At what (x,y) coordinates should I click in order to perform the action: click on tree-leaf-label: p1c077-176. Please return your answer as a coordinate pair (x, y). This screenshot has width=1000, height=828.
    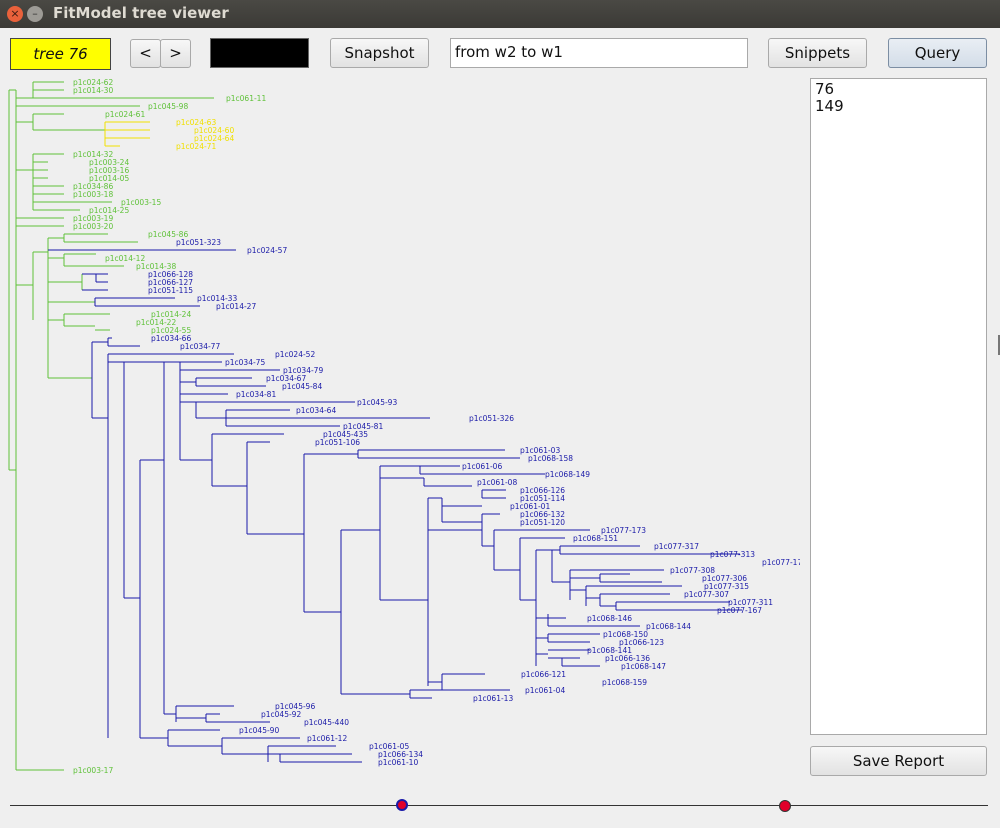
    Looking at the image, I should click on (784, 562).